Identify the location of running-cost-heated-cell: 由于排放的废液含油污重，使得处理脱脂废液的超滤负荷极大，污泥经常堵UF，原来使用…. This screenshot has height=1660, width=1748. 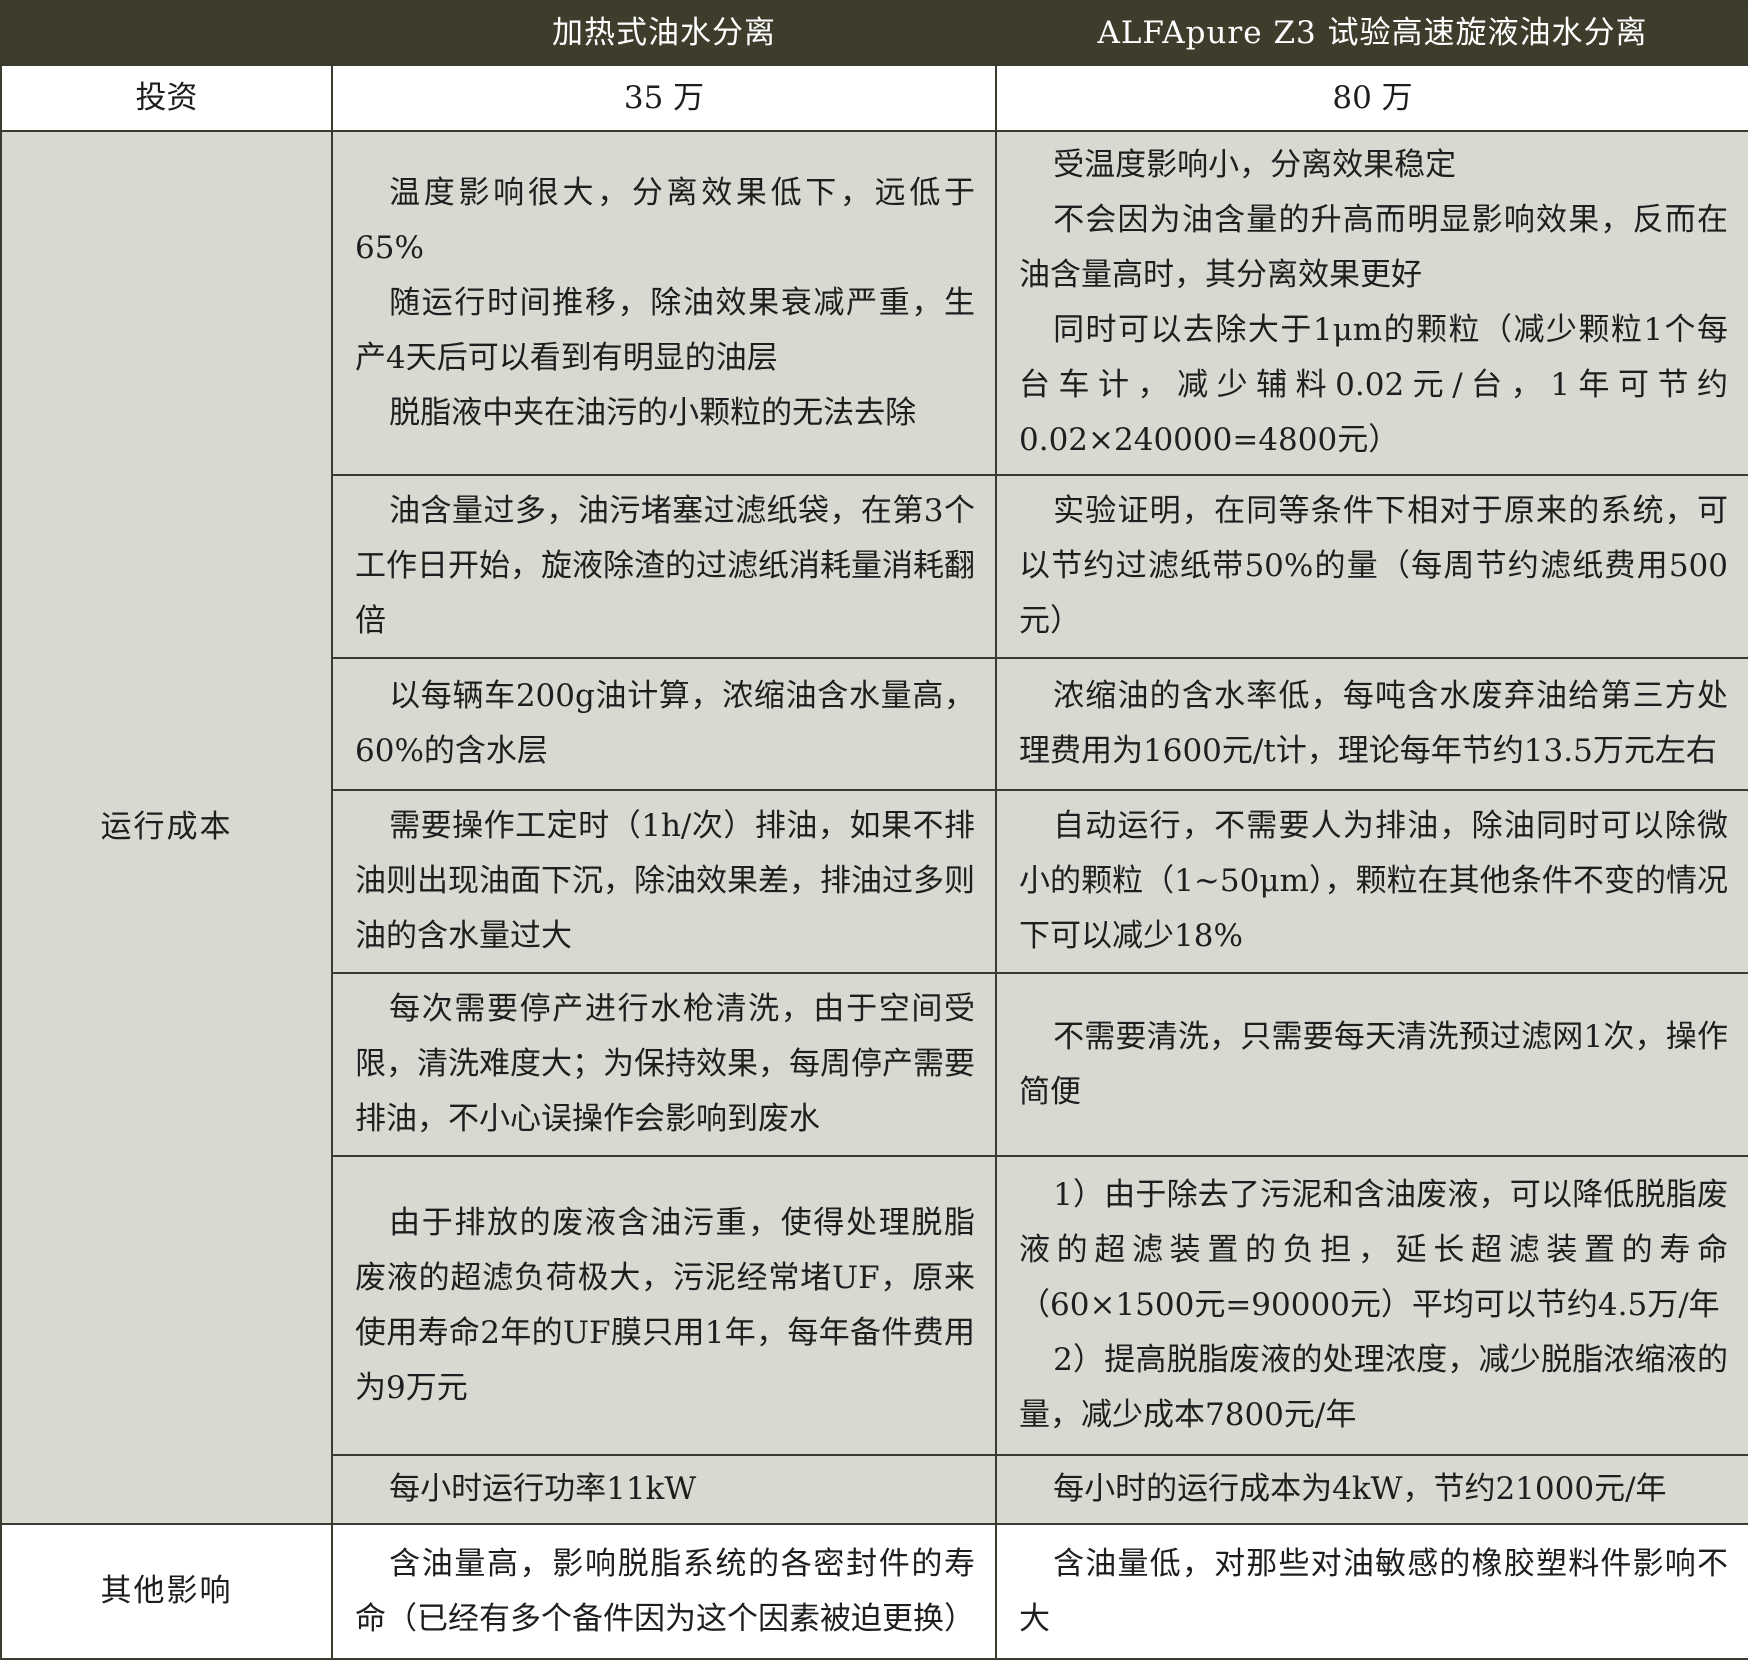
(664, 1305).